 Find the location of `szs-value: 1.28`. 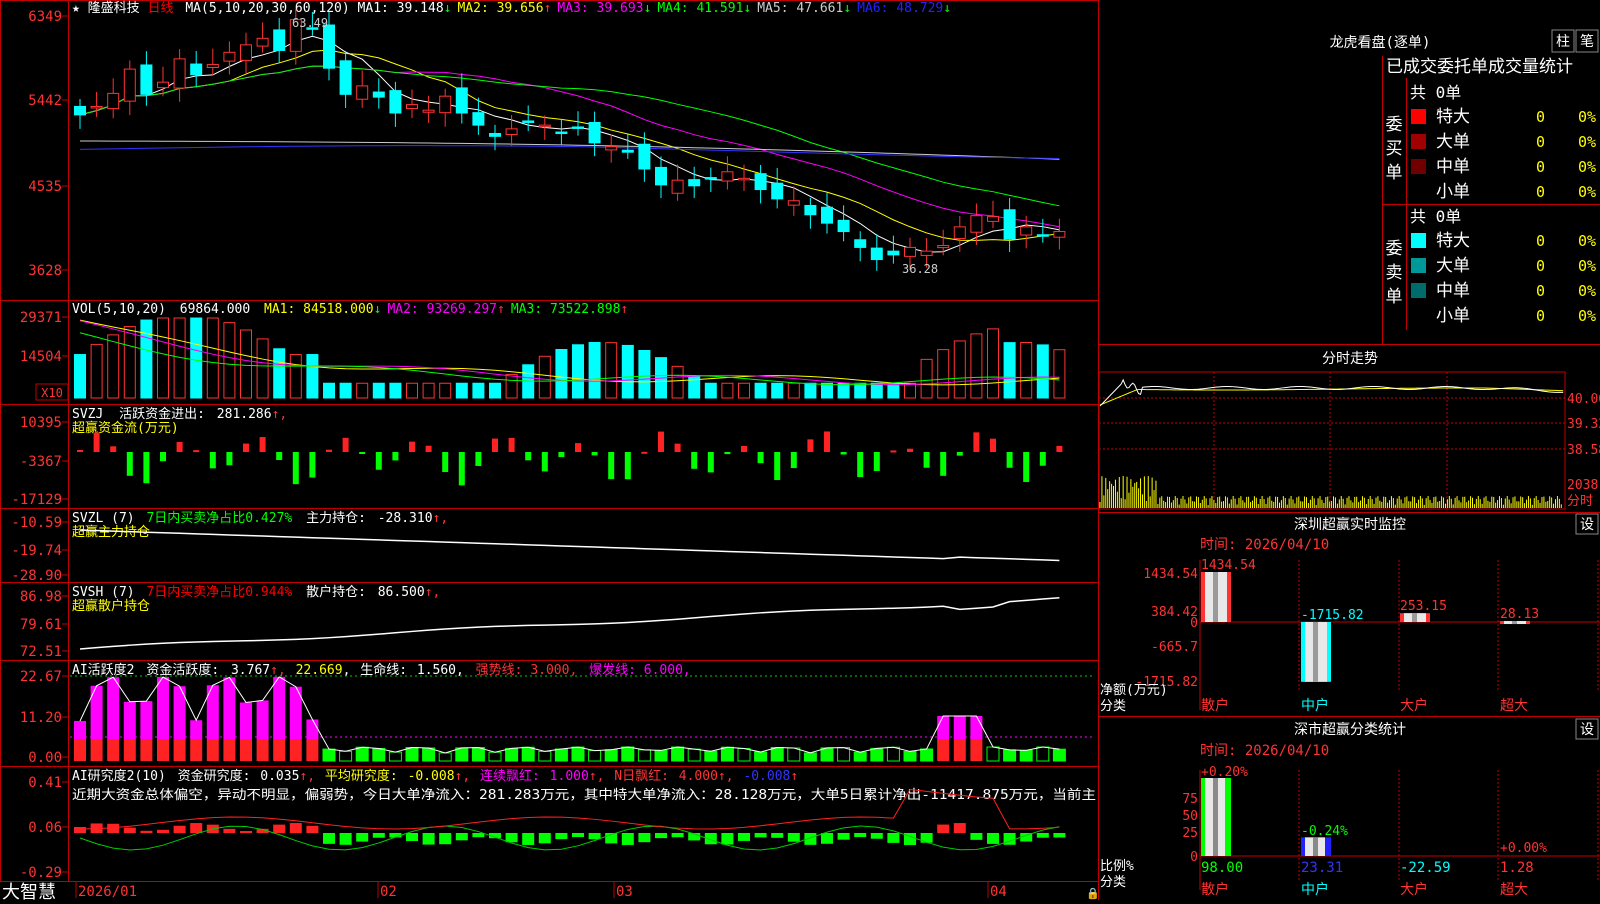

szs-value: 1.28 is located at coordinates (1517, 868).